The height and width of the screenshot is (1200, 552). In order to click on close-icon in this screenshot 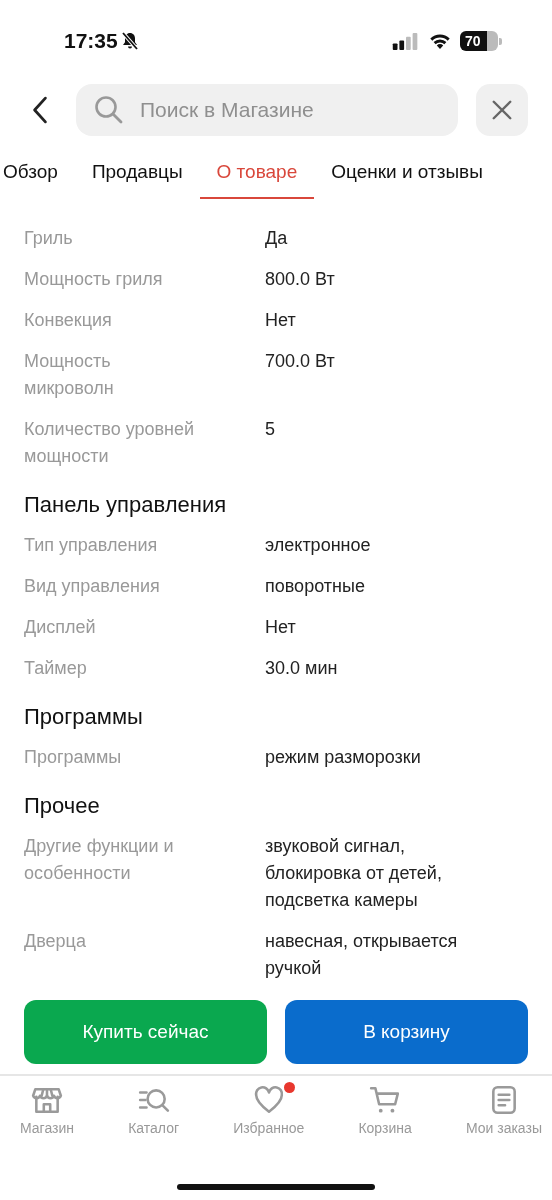, I will do `click(502, 110)`.